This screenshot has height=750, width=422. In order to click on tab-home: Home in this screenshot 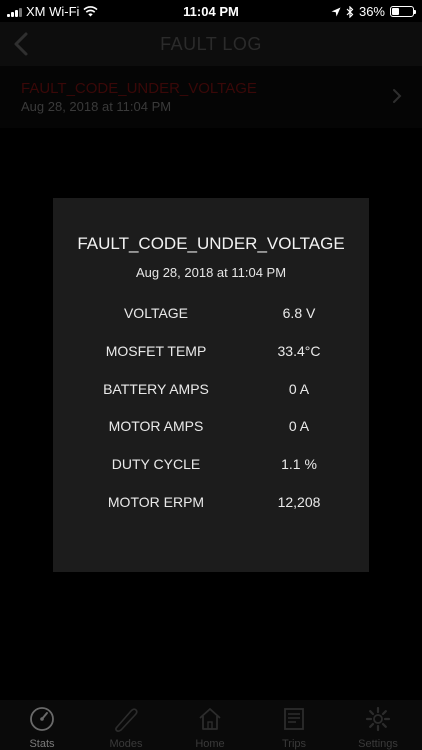, I will do `click(210, 728)`.